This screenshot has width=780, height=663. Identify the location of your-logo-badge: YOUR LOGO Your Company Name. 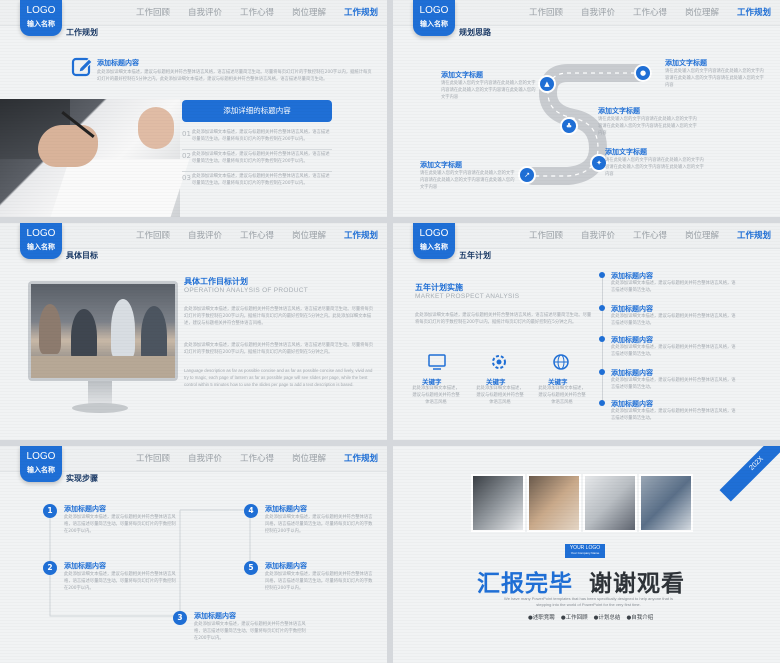
(585, 551).